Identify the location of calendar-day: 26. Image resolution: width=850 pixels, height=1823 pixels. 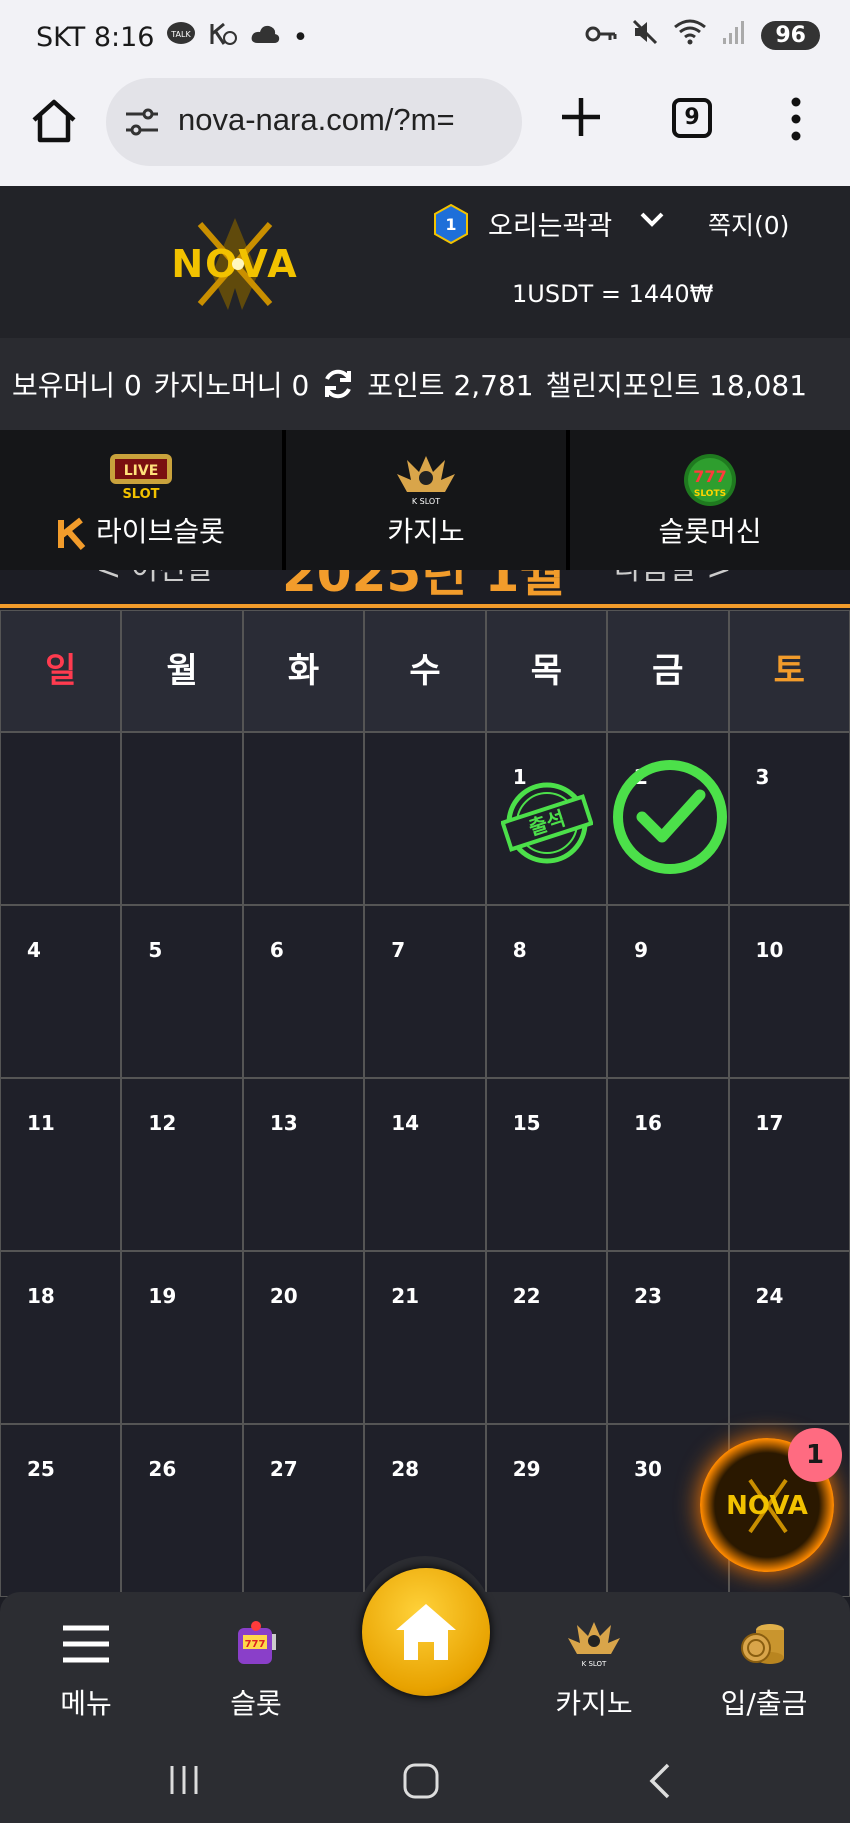
(182, 1510).